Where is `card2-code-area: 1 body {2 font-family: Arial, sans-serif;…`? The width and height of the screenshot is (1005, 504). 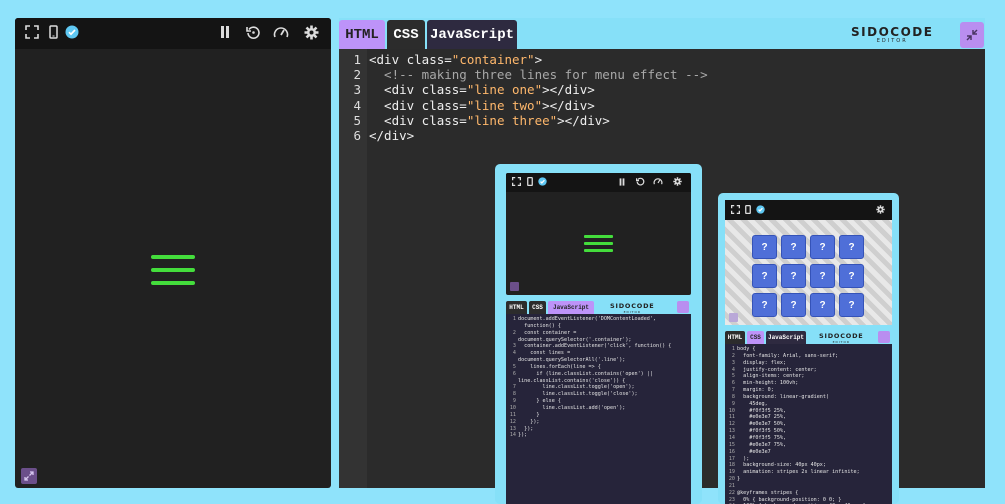
card2-code-area: 1 body {2 font-family: Arial, sans-serif;… is located at coordinates (808, 425).